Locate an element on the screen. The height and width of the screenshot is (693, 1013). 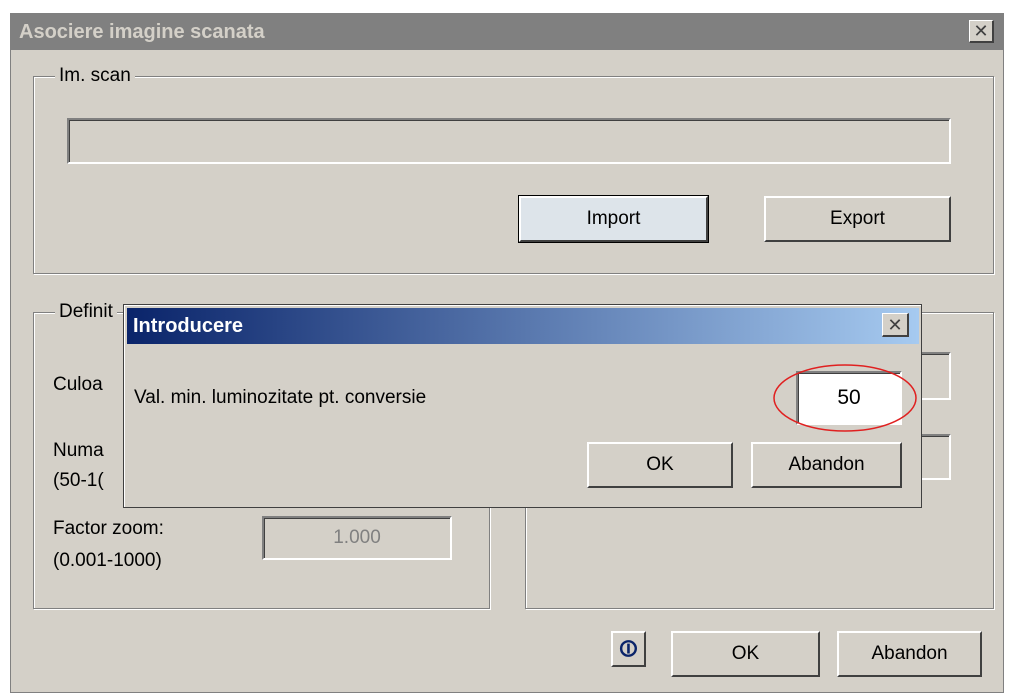
scan-group-legend: Im. scan is located at coordinates (95, 76).